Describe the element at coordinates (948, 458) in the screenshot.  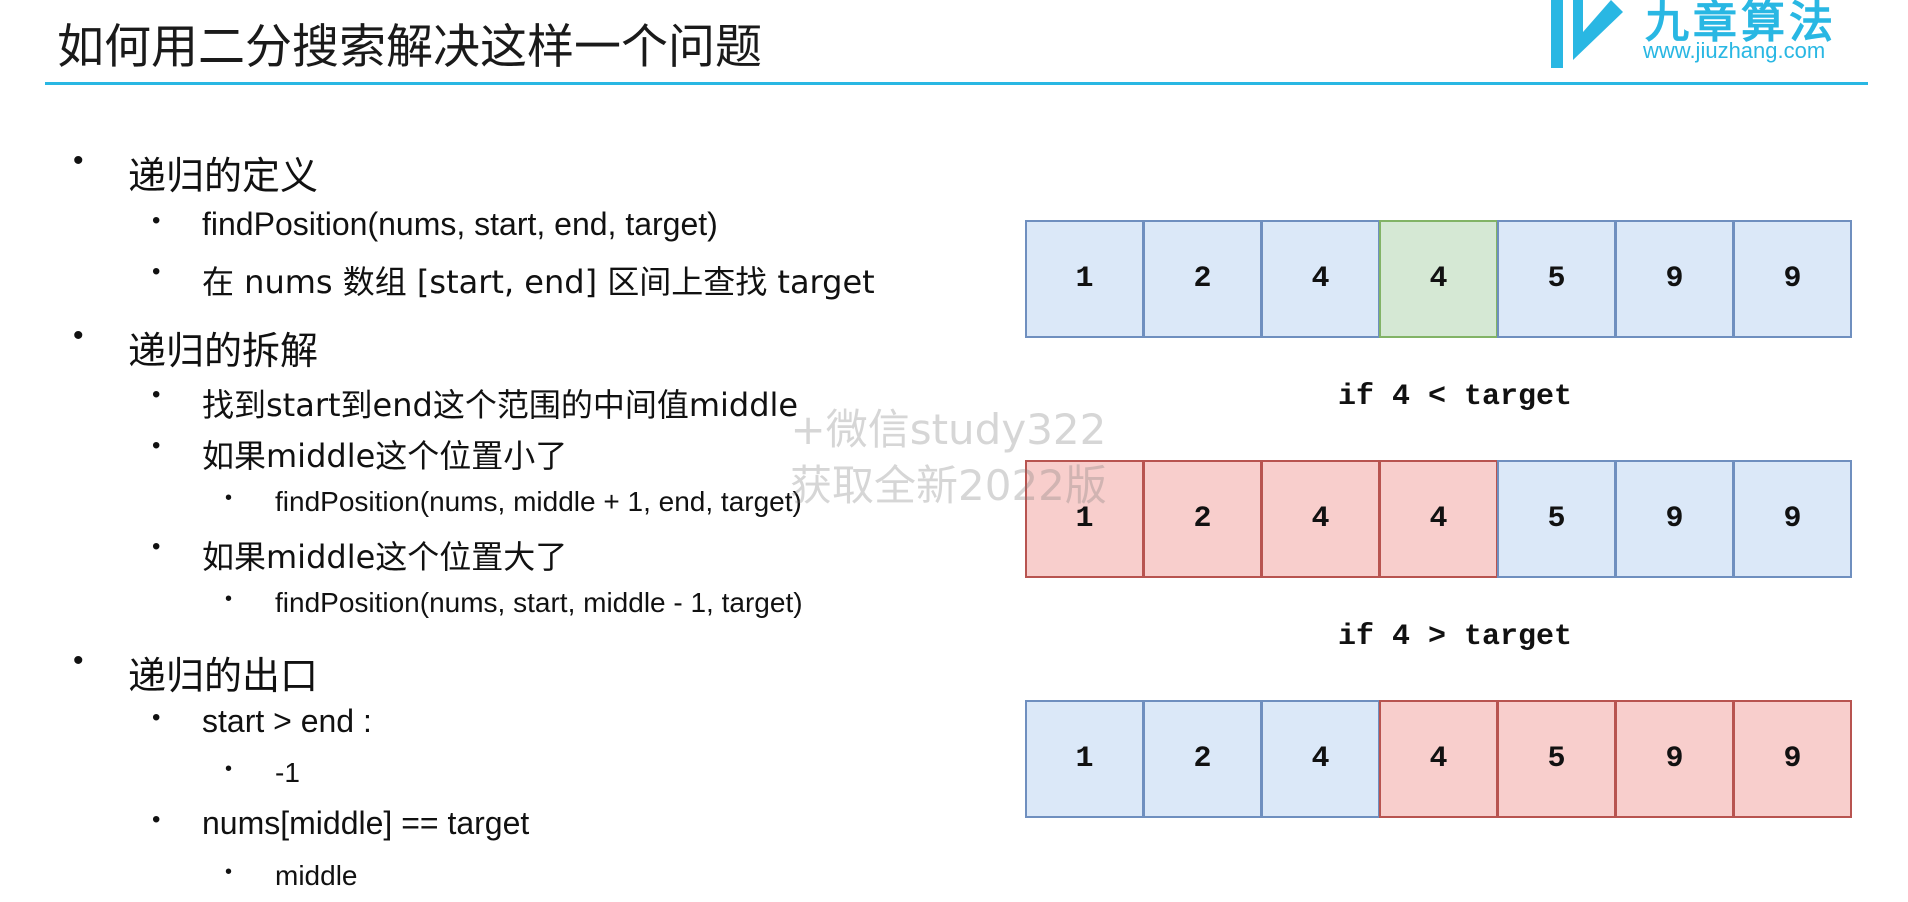
I see `watermark: +微信study322 获取全新2022版` at that location.